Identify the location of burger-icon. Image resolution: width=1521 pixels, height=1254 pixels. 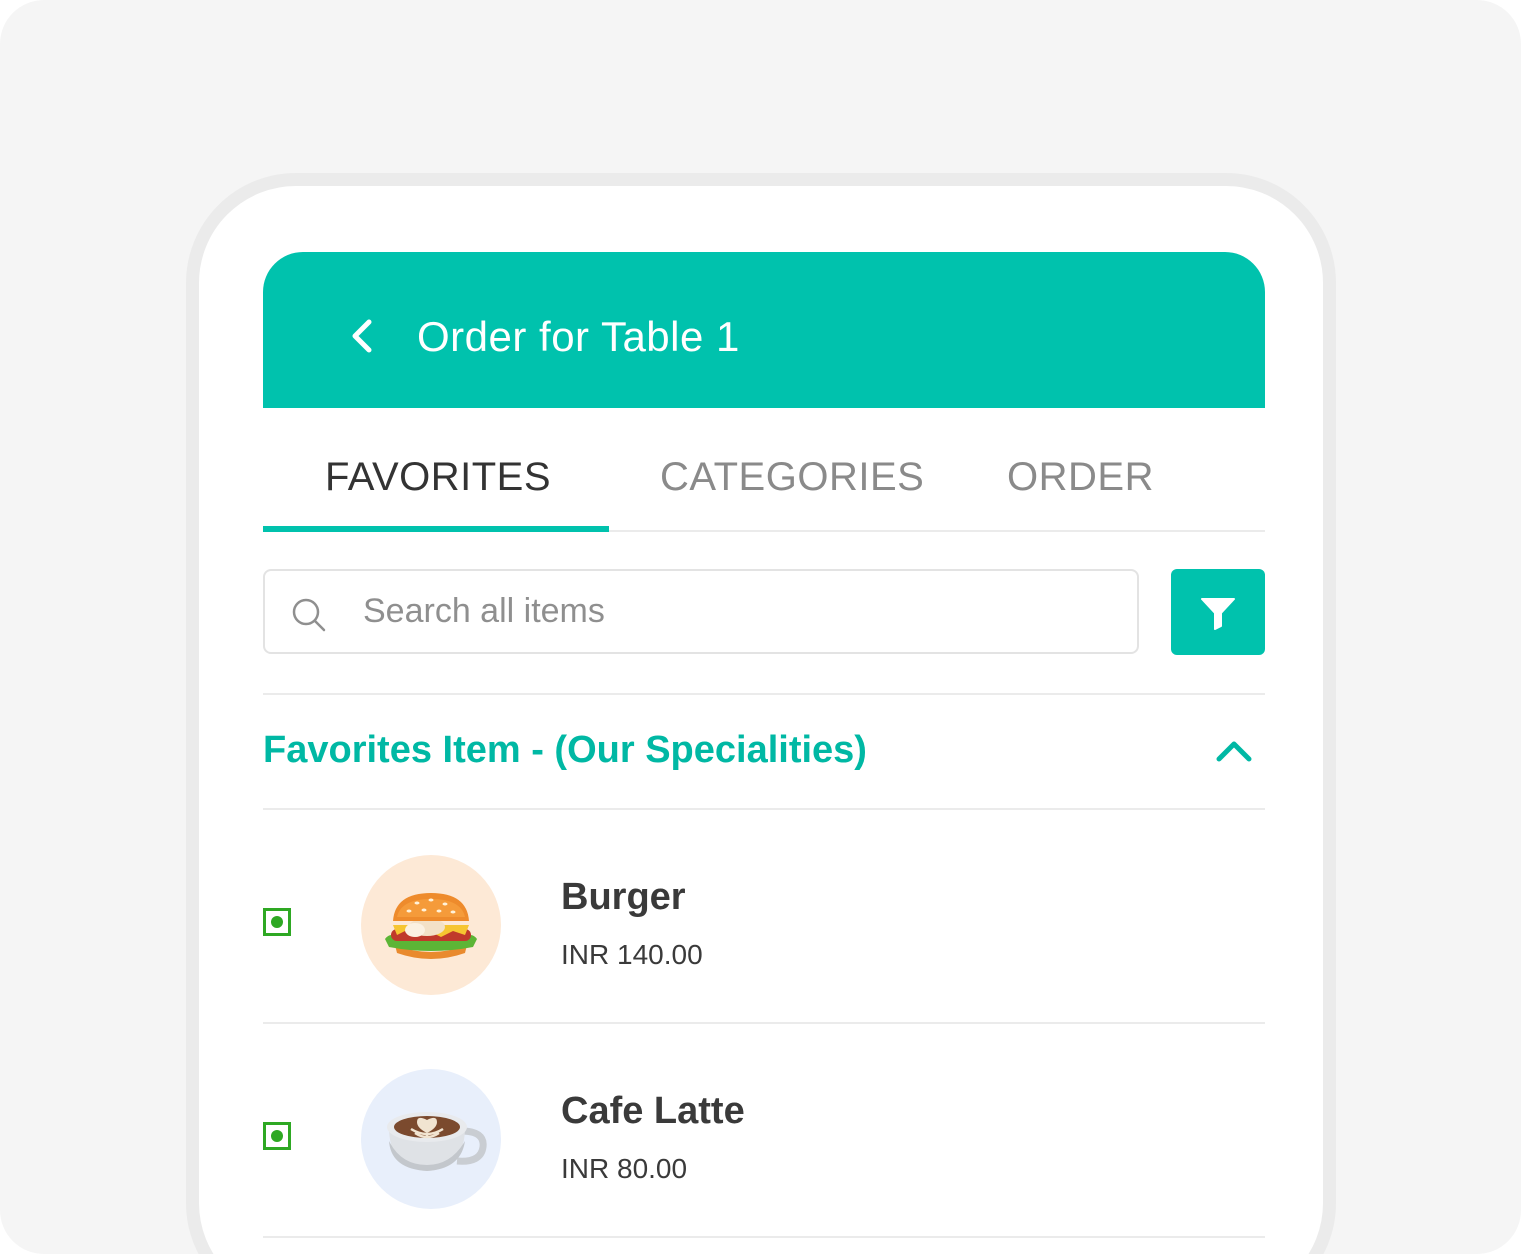
(431, 926).